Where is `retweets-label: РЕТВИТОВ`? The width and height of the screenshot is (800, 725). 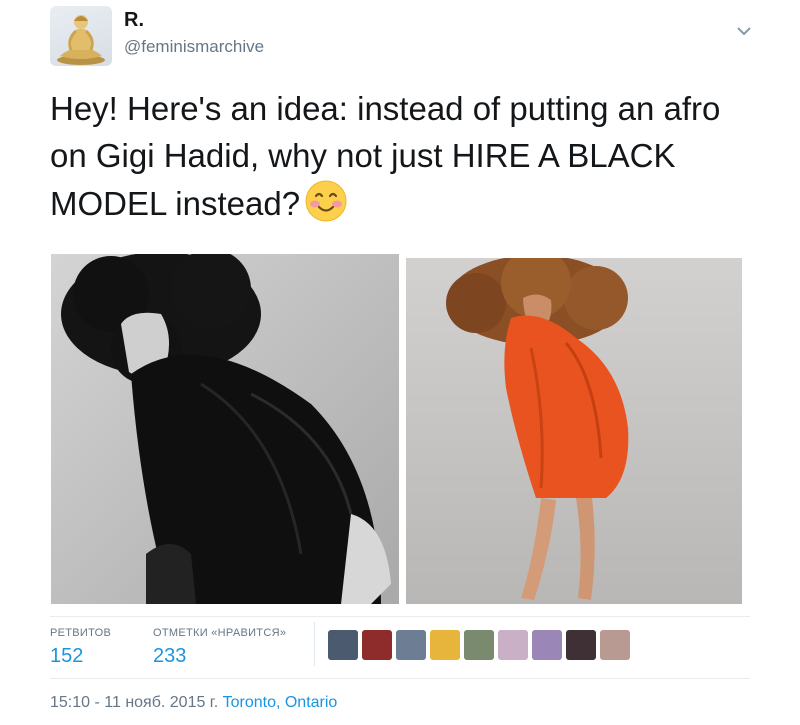
retweets-label: РЕТВИТОВ is located at coordinates (81, 633).